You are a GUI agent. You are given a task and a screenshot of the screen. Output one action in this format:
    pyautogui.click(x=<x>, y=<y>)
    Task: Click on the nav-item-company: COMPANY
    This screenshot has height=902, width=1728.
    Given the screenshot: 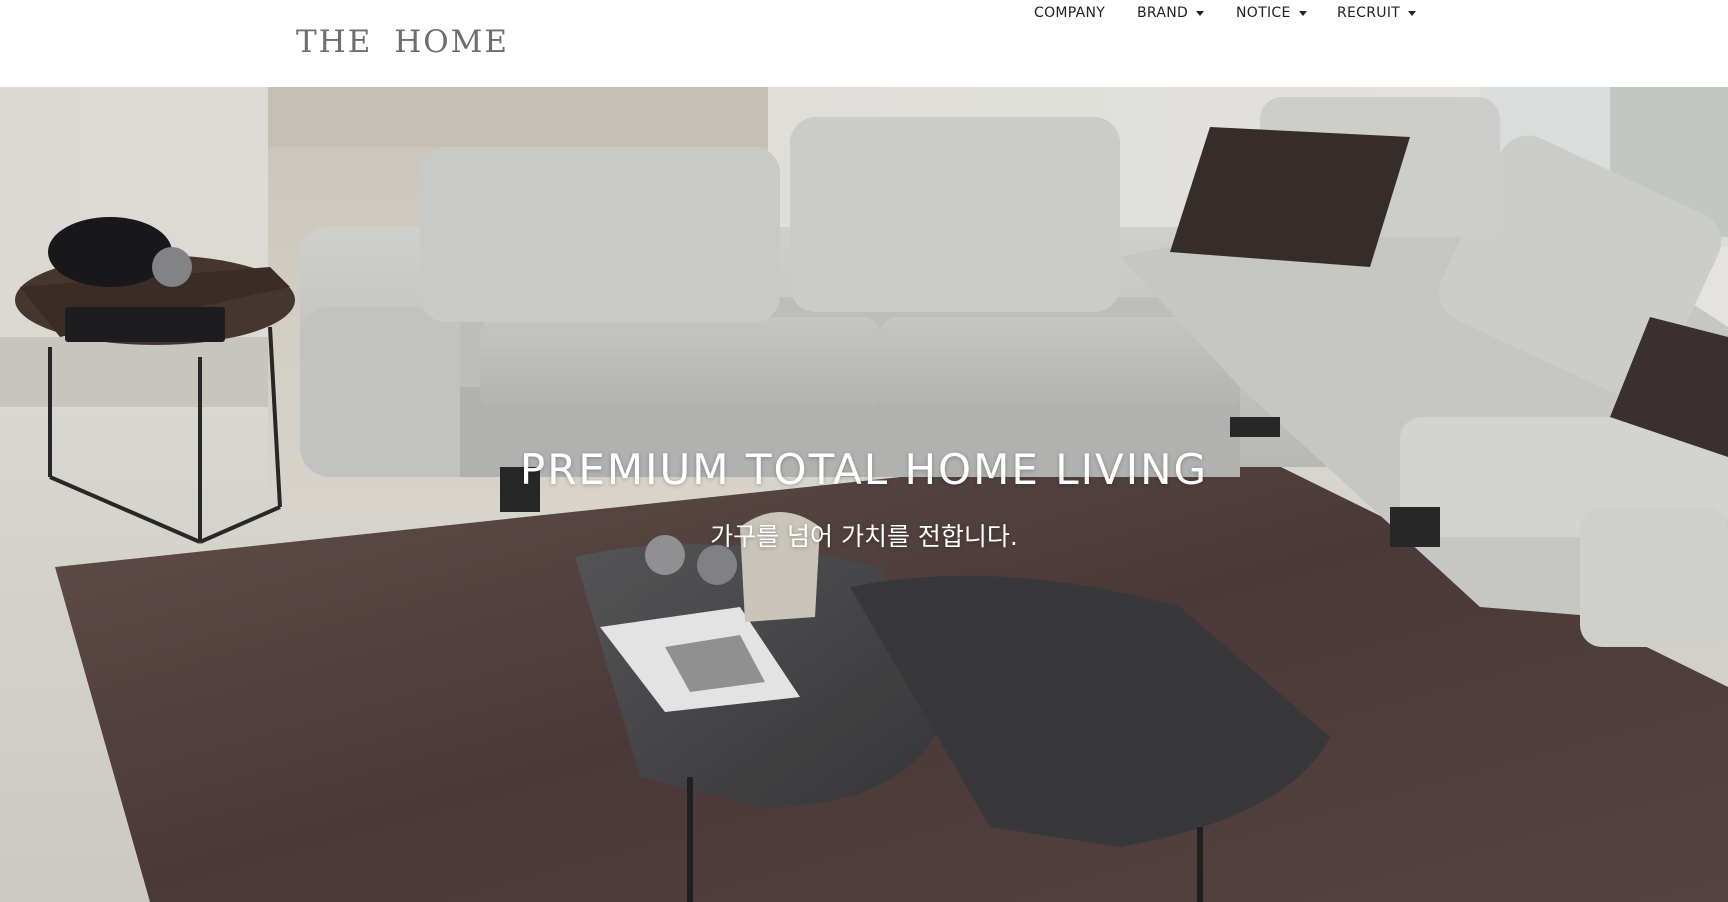 What is the action you would take?
    pyautogui.click(x=1069, y=13)
    